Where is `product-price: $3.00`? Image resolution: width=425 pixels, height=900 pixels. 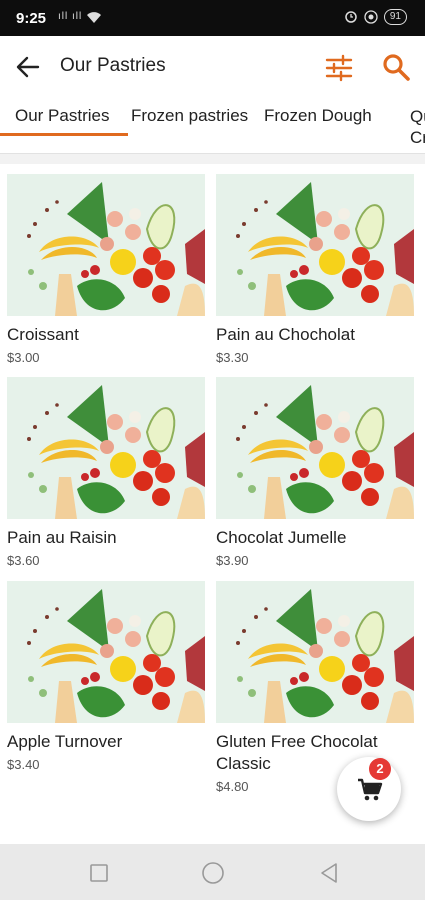
product-price: $3.00 is located at coordinates (23, 357).